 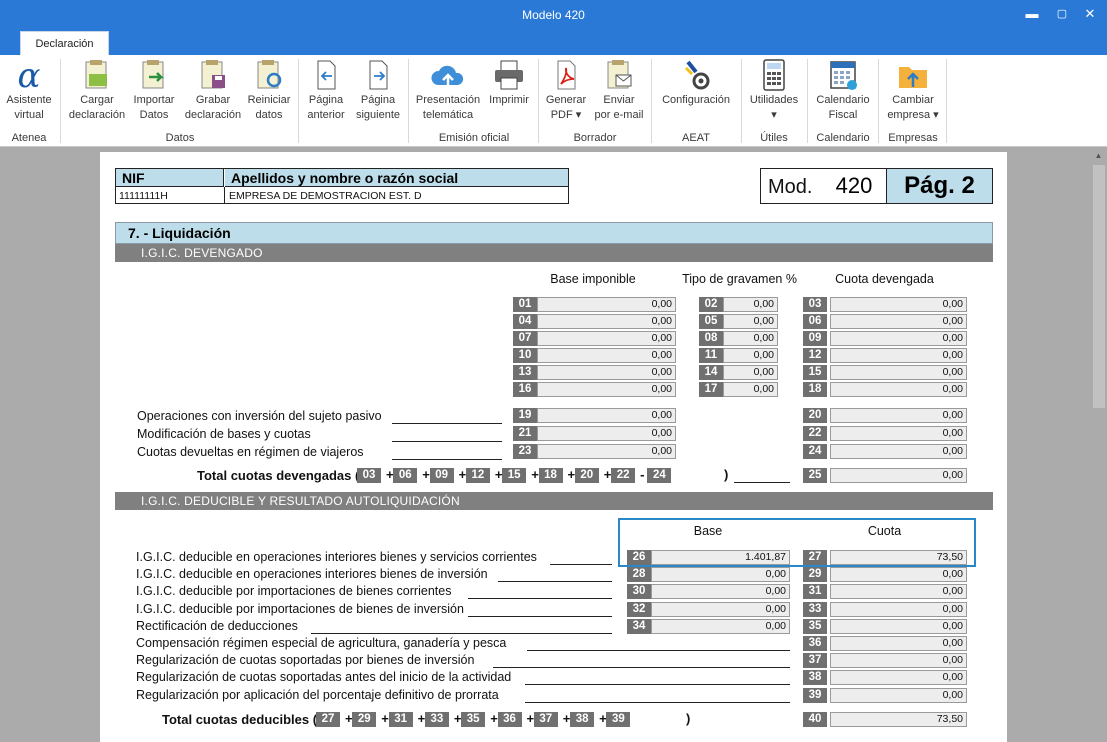 What do you see at coordinates (815, 609) in the screenshot?
I see `box-number: 33` at bounding box center [815, 609].